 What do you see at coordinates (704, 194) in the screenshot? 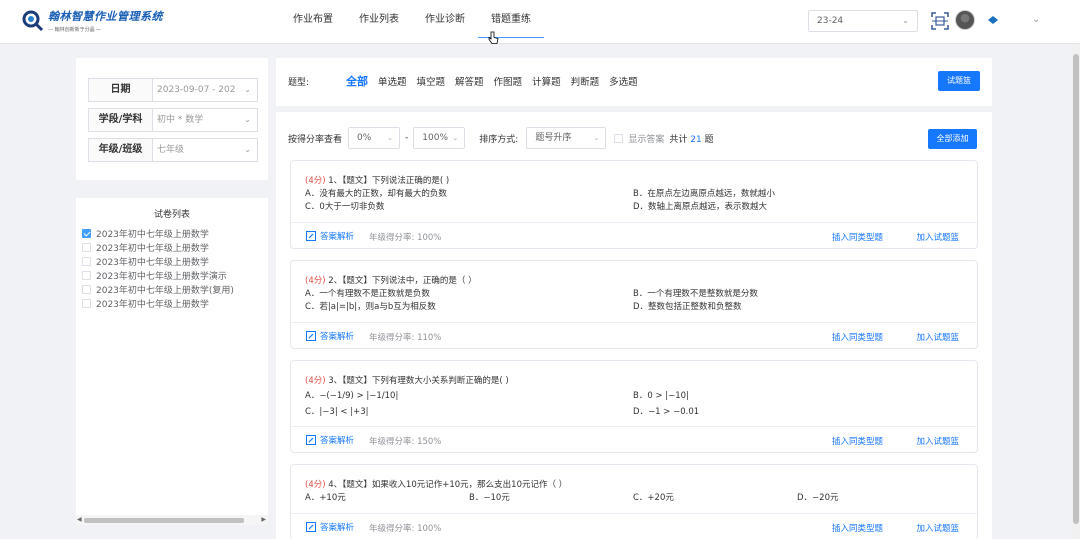
I see `question-option: B．在原点左边离原点越远，数就越小` at bounding box center [704, 194].